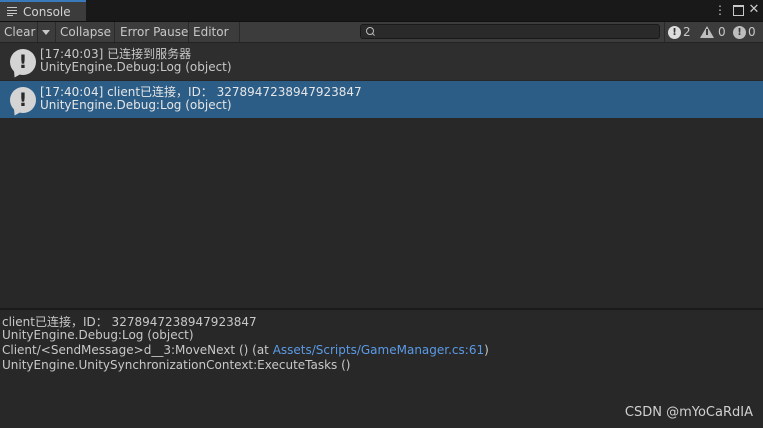 The image size is (763, 428). What do you see at coordinates (18, 32) in the screenshot?
I see `clear-button: Clear` at bounding box center [18, 32].